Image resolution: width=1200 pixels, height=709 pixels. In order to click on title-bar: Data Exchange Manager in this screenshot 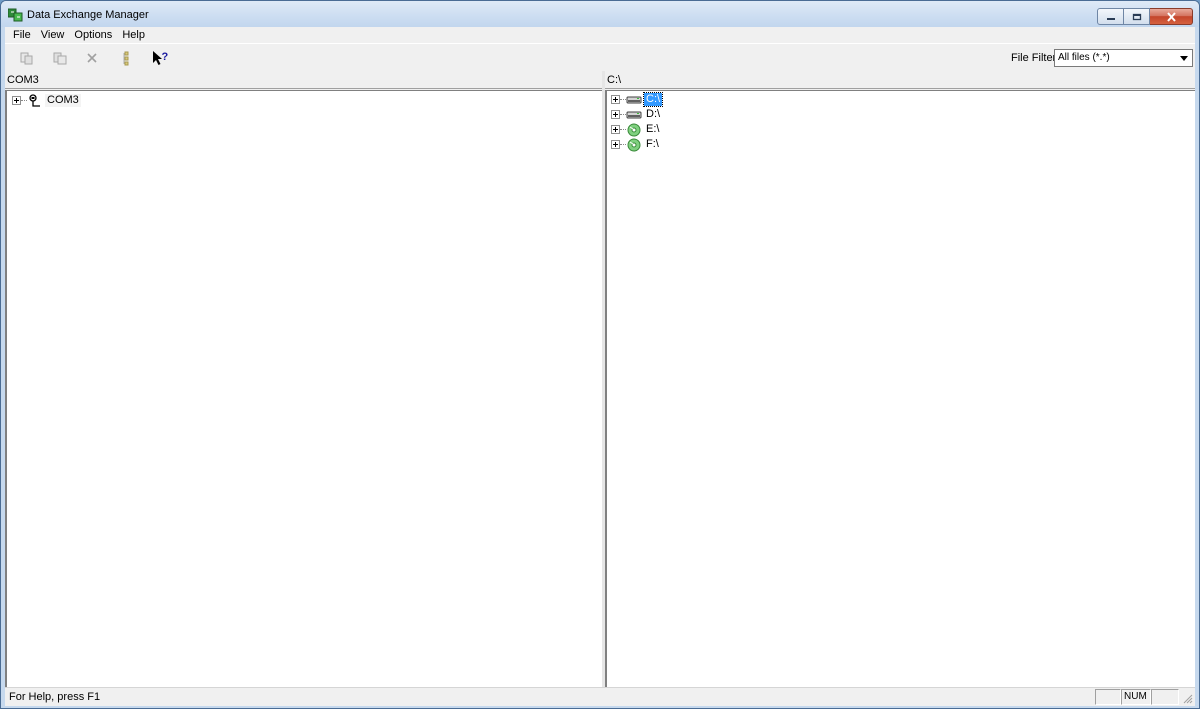, I will do `click(600, 14)`.